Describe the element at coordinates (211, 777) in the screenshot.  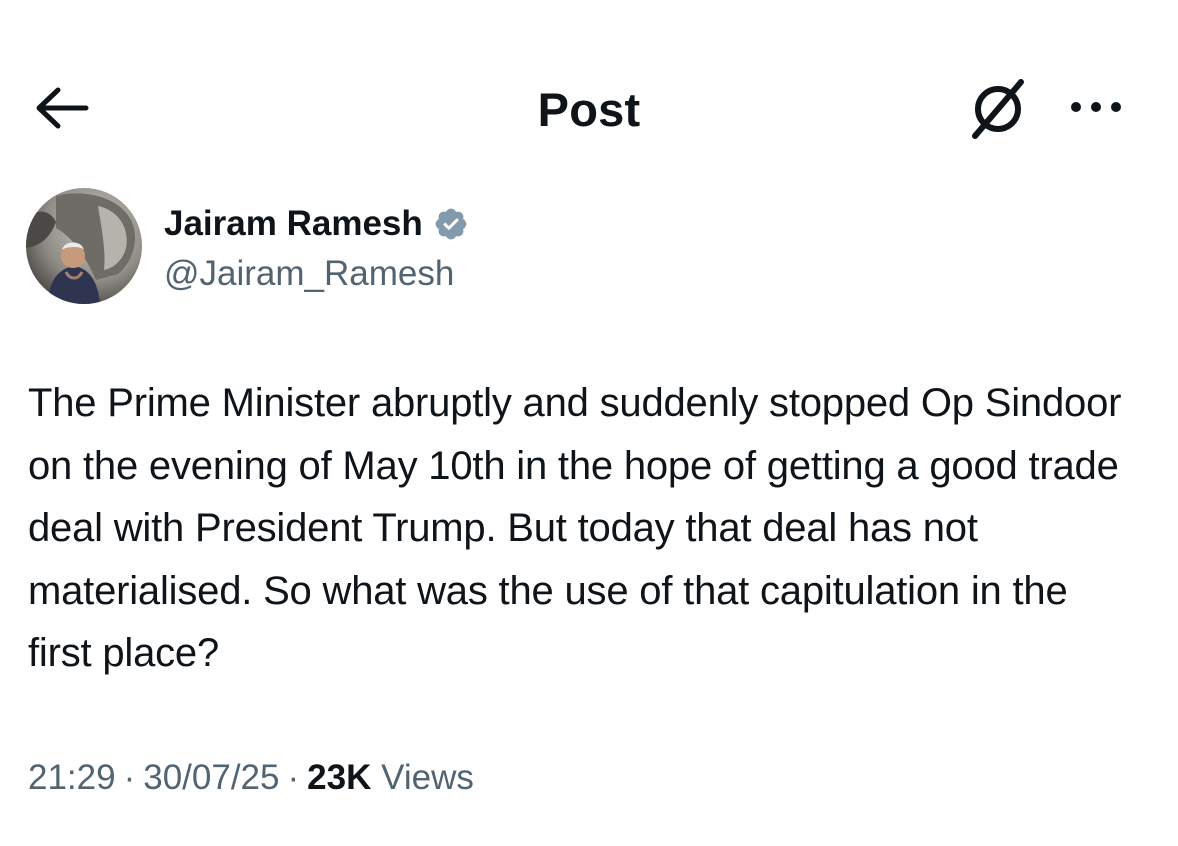
I see `post-date: 30/07/25` at that location.